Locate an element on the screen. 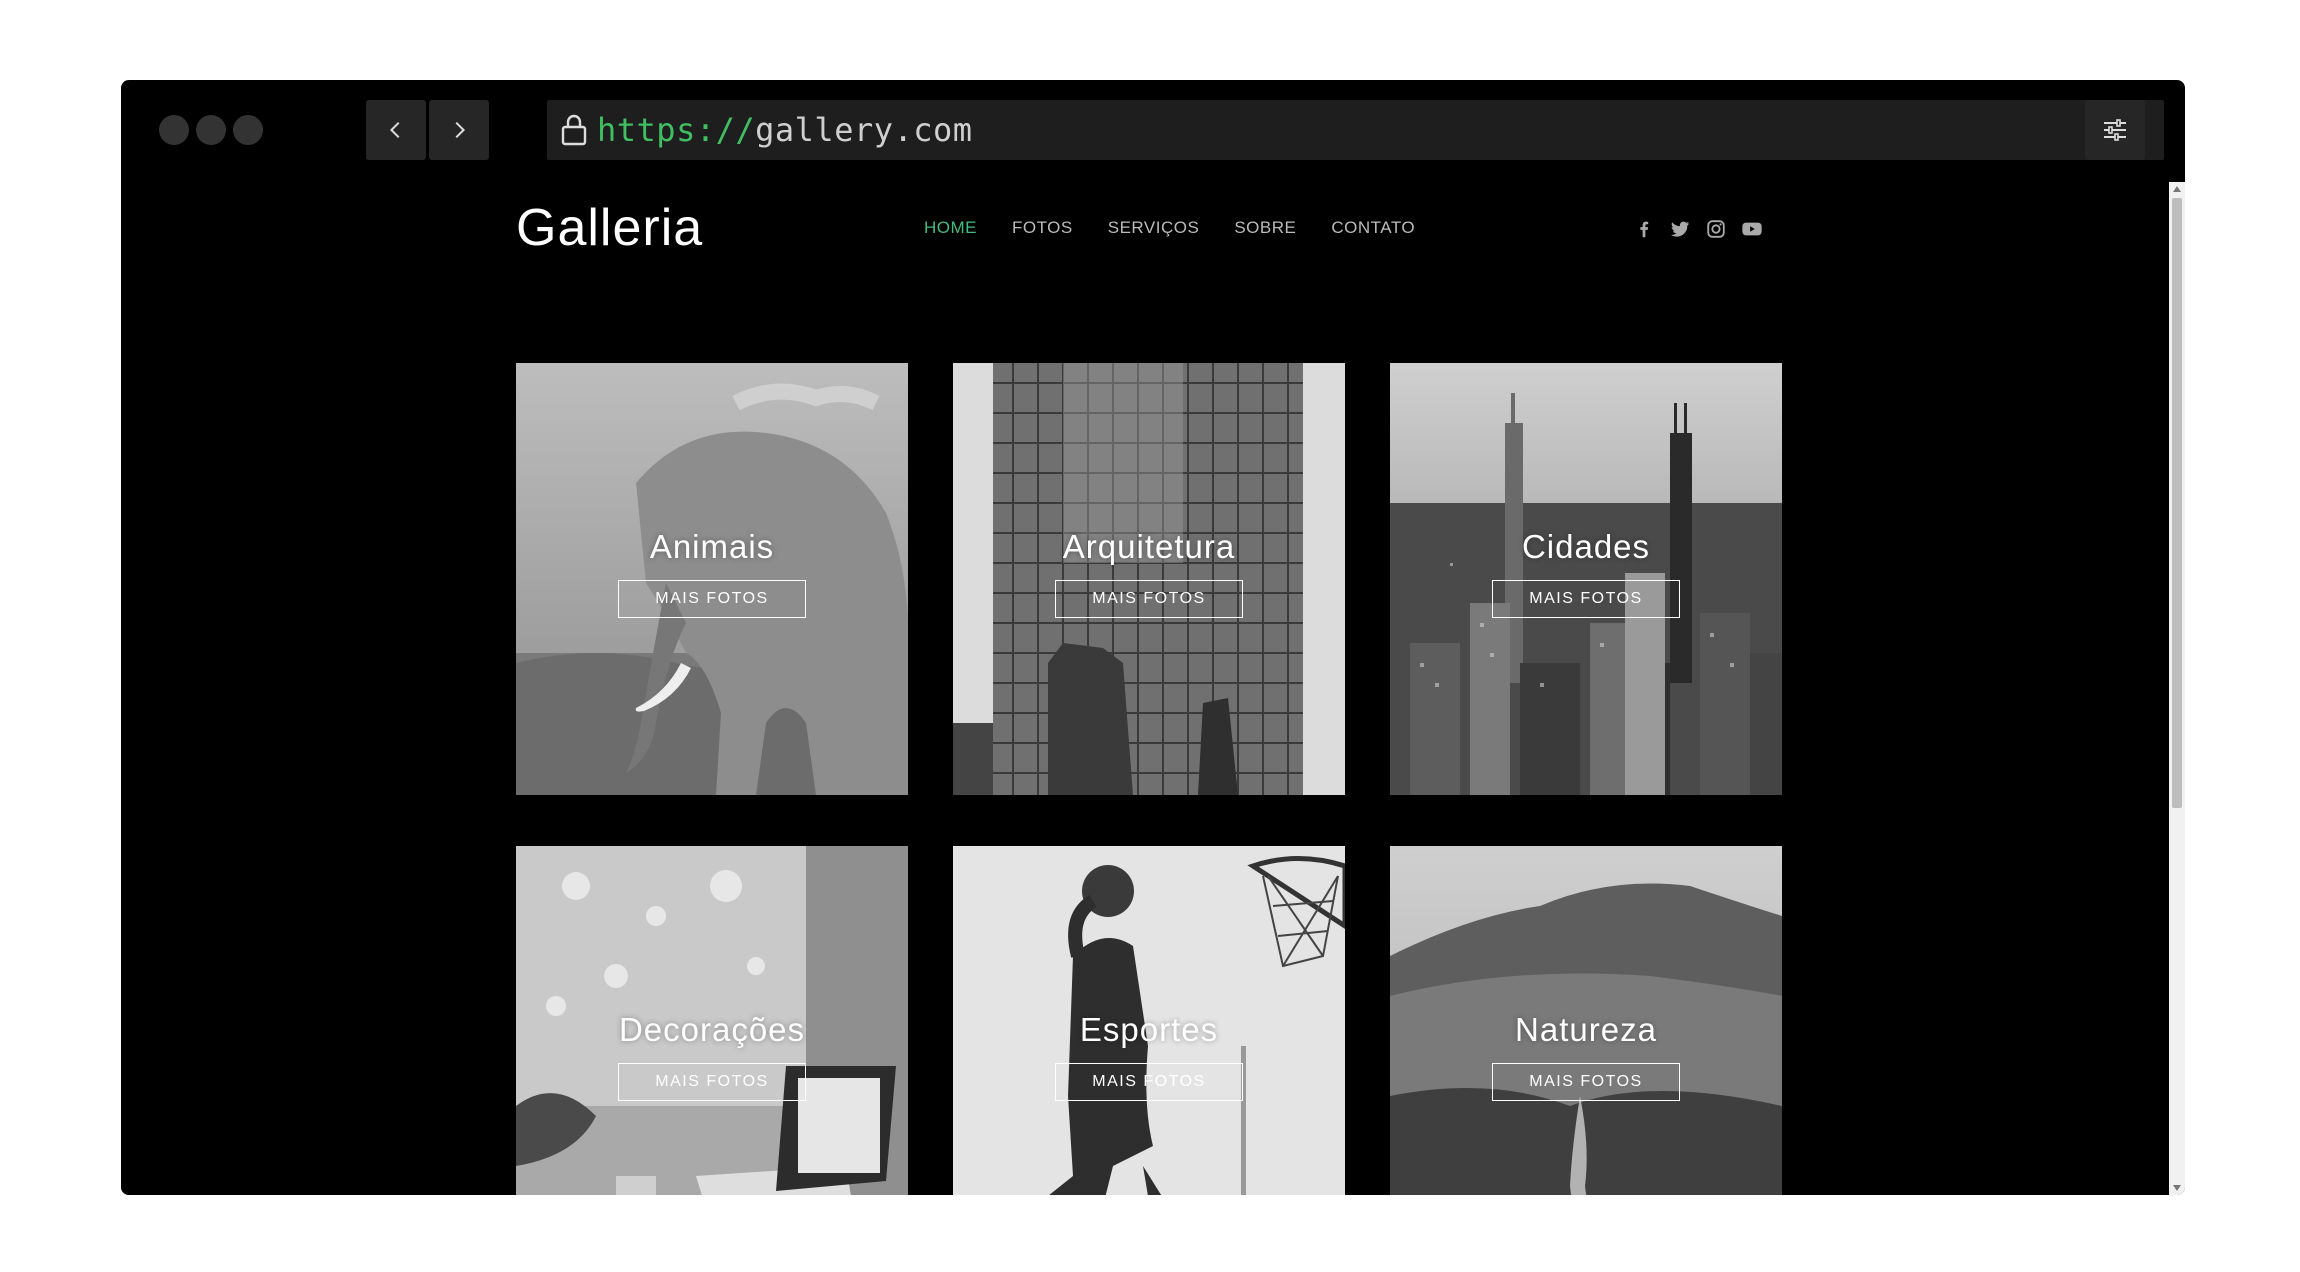 This screenshot has width=2300, height=1272. scroll-thumb is located at coordinates (2177, 503).